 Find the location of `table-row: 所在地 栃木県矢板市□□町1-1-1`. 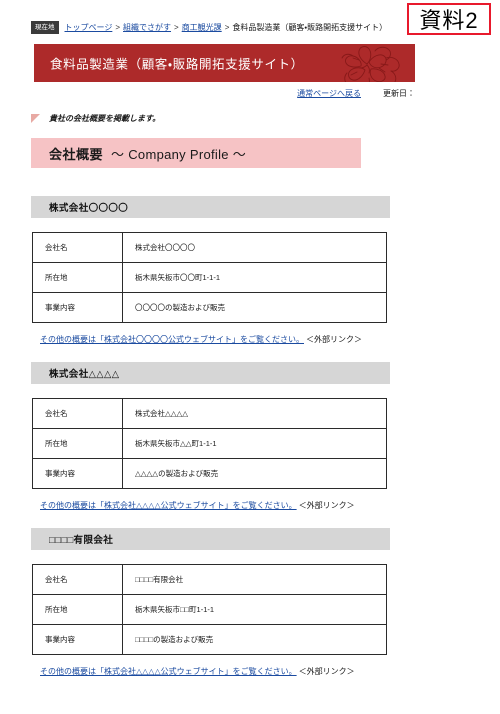

table-row: 所在地 栃木県矢板市□□町1-1-1 is located at coordinates (209, 609).